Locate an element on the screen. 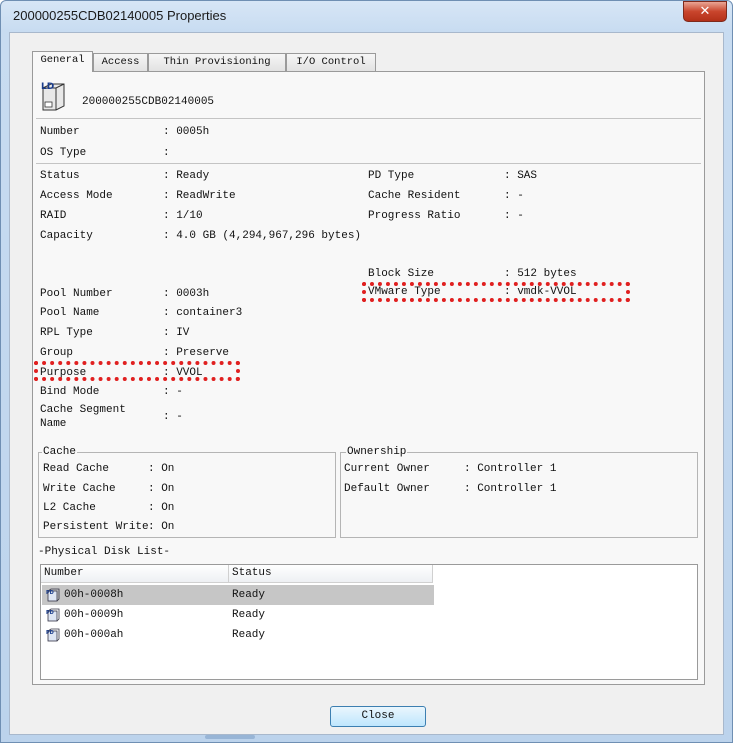 This screenshot has height=743, width=733. status-label: Status is located at coordinates (60, 176).